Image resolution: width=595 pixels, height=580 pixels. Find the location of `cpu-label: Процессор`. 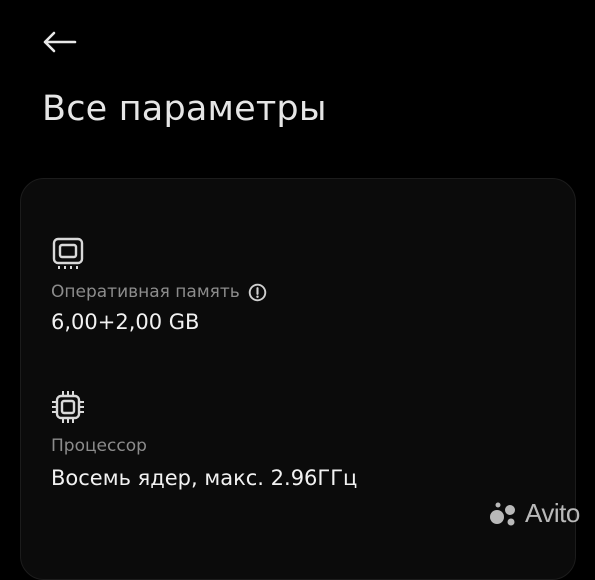

cpu-label: Процессор is located at coordinates (99, 446).